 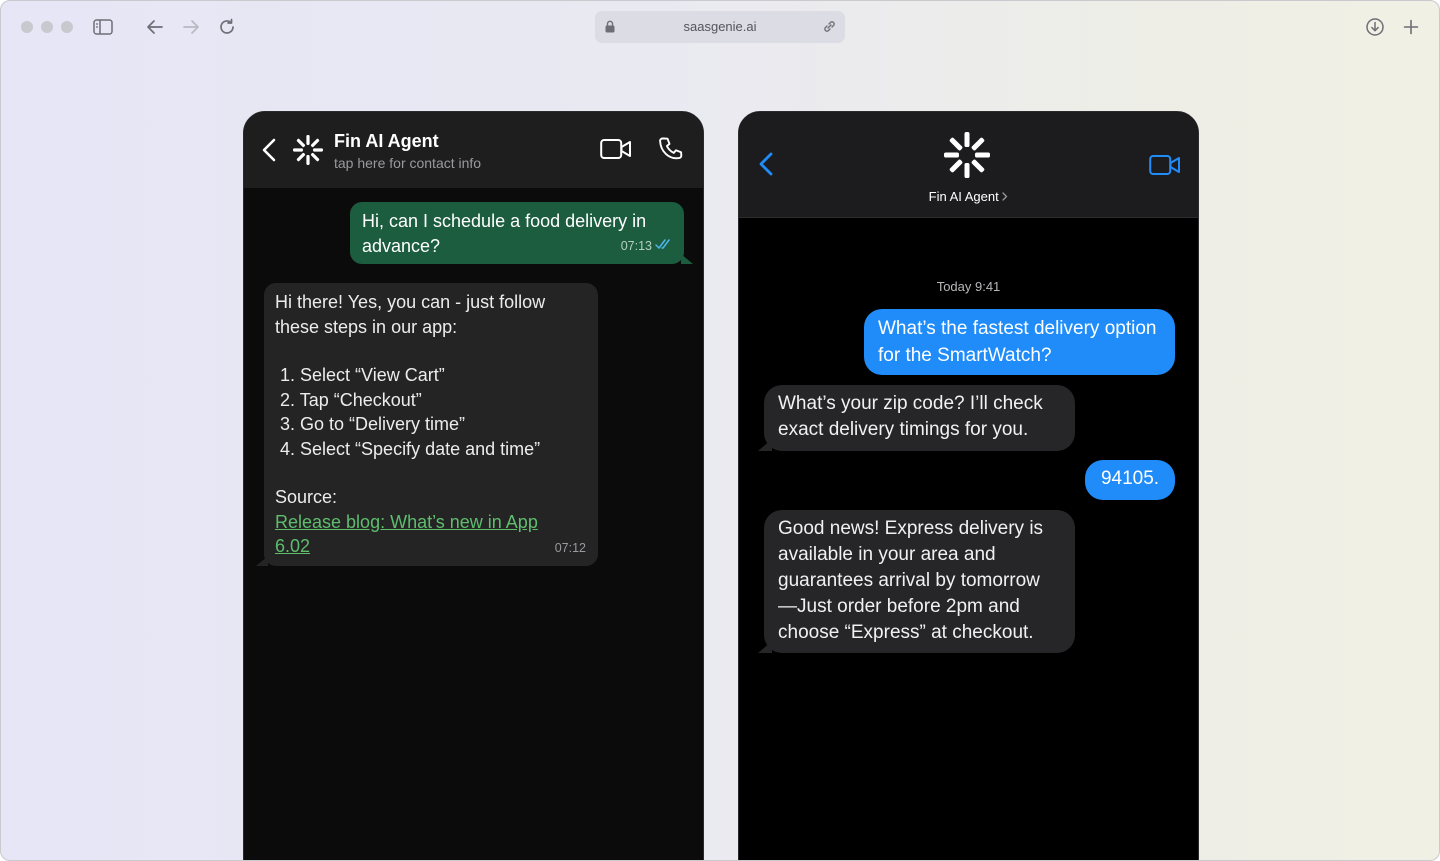 What do you see at coordinates (227, 27) in the screenshot?
I see `reload-icon` at bounding box center [227, 27].